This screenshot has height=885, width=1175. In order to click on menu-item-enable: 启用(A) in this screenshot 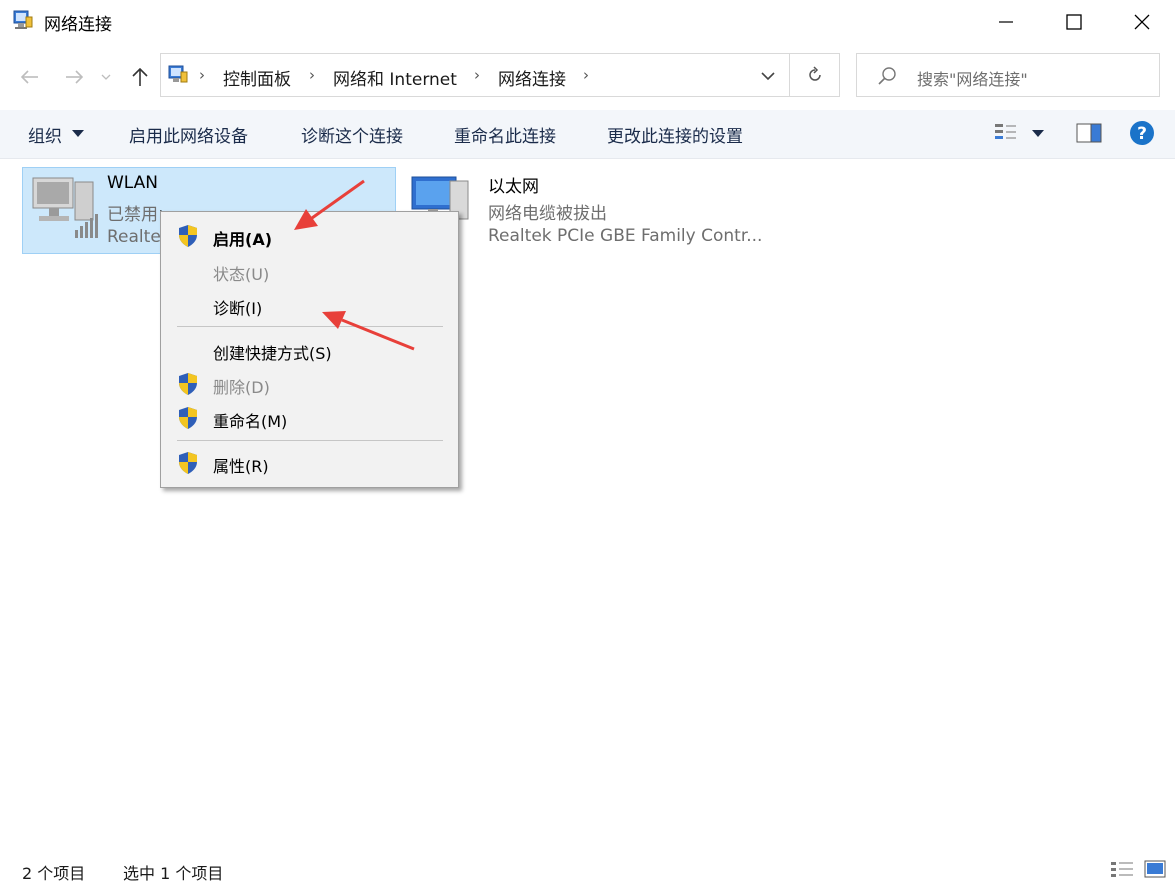, I will do `click(242, 238)`.